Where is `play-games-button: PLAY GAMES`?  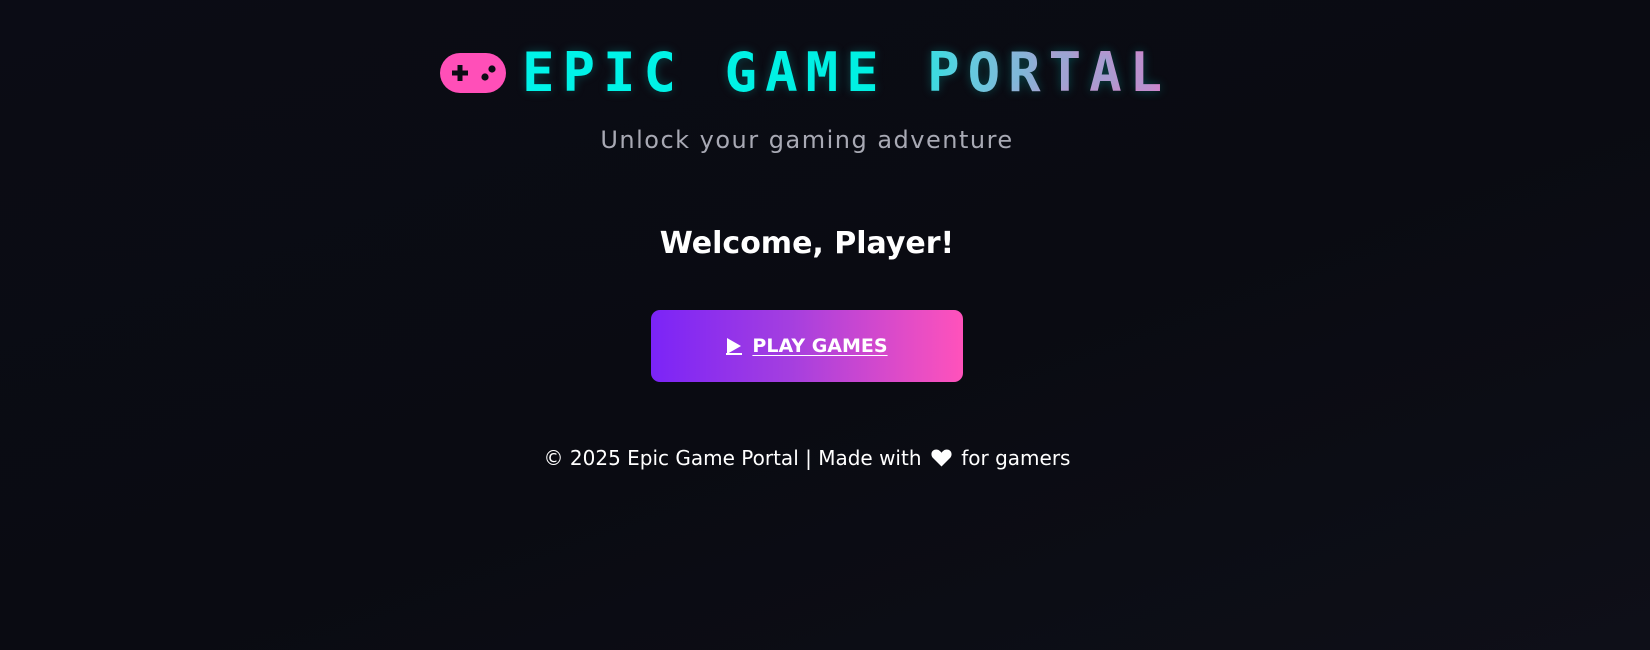 play-games-button: PLAY GAMES is located at coordinates (807, 346).